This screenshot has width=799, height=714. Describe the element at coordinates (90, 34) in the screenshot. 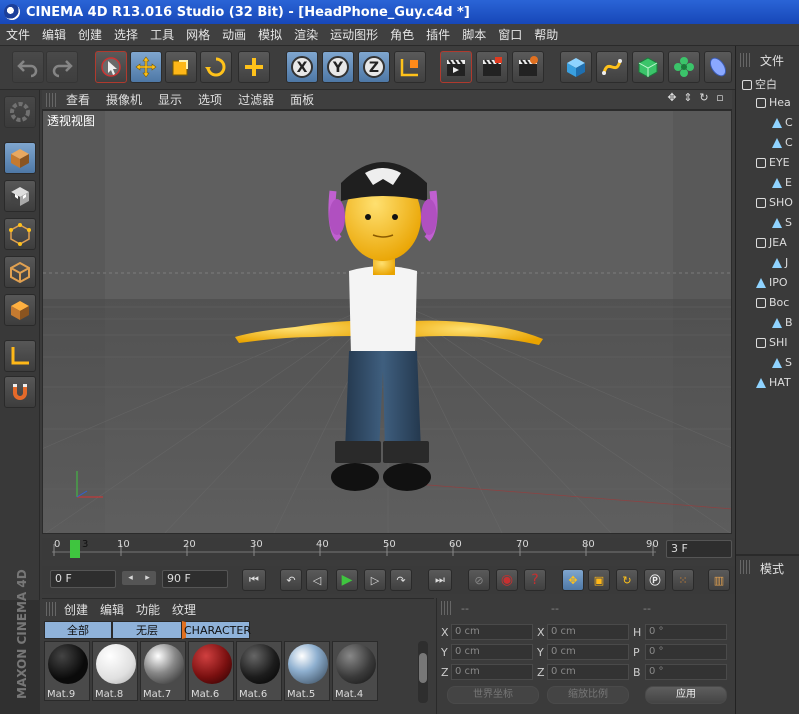

I see `menu-create: 创建` at that location.